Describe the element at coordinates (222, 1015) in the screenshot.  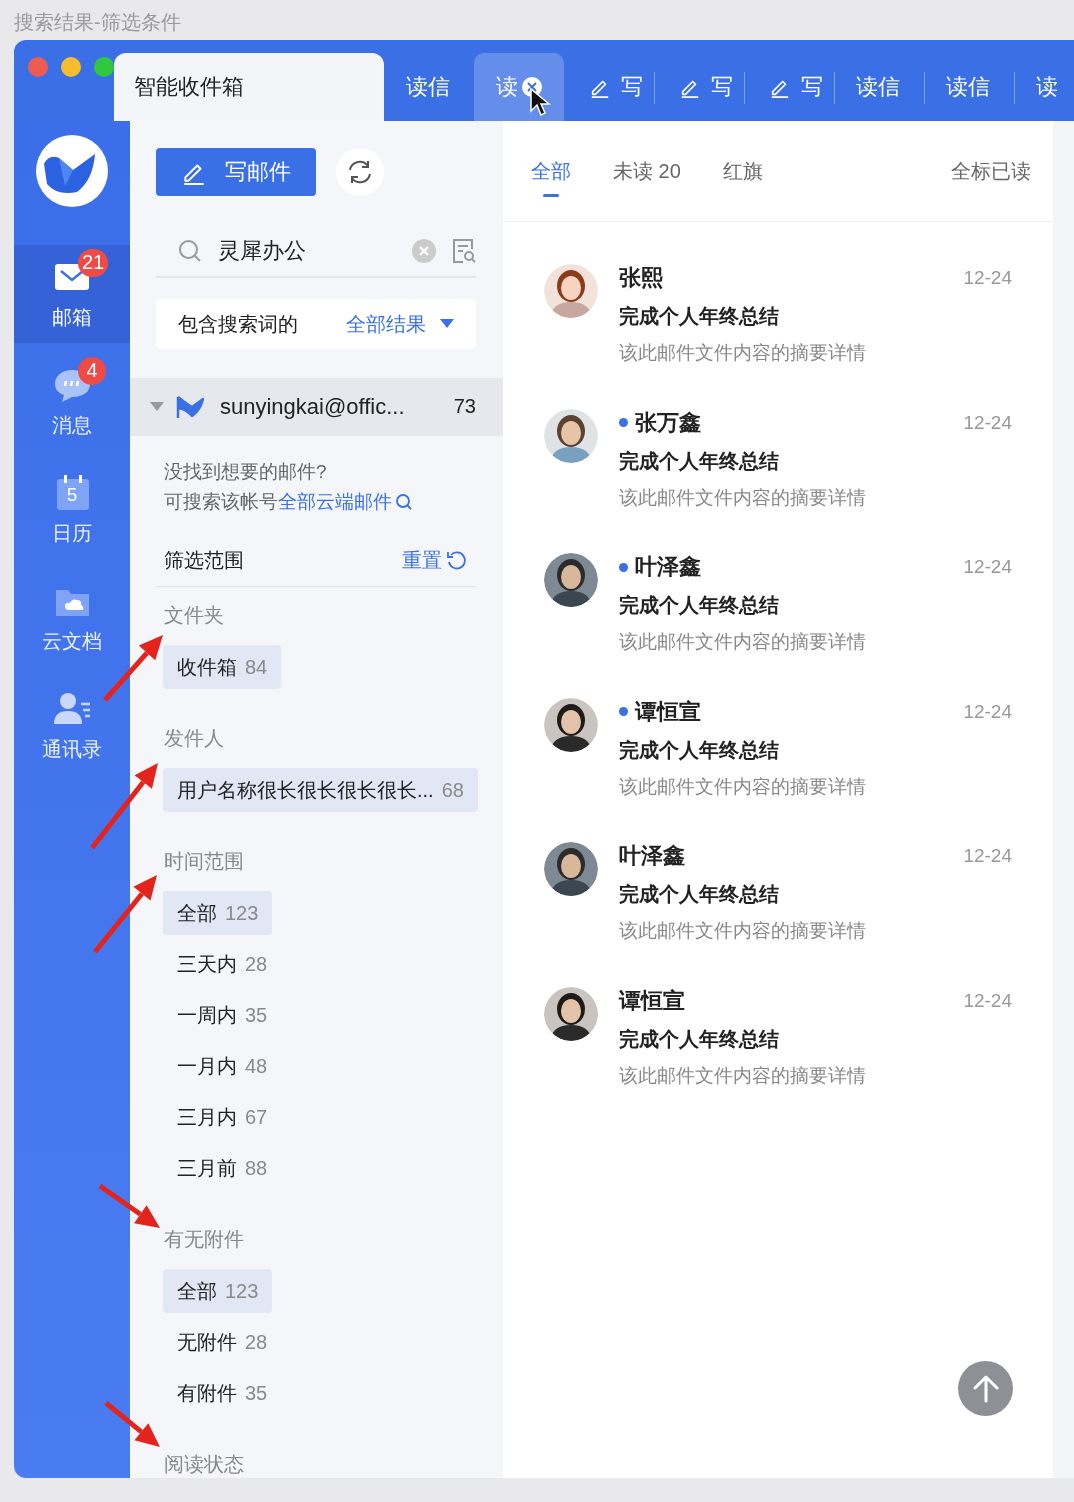
I see `filter-option: 一周内 35` at that location.